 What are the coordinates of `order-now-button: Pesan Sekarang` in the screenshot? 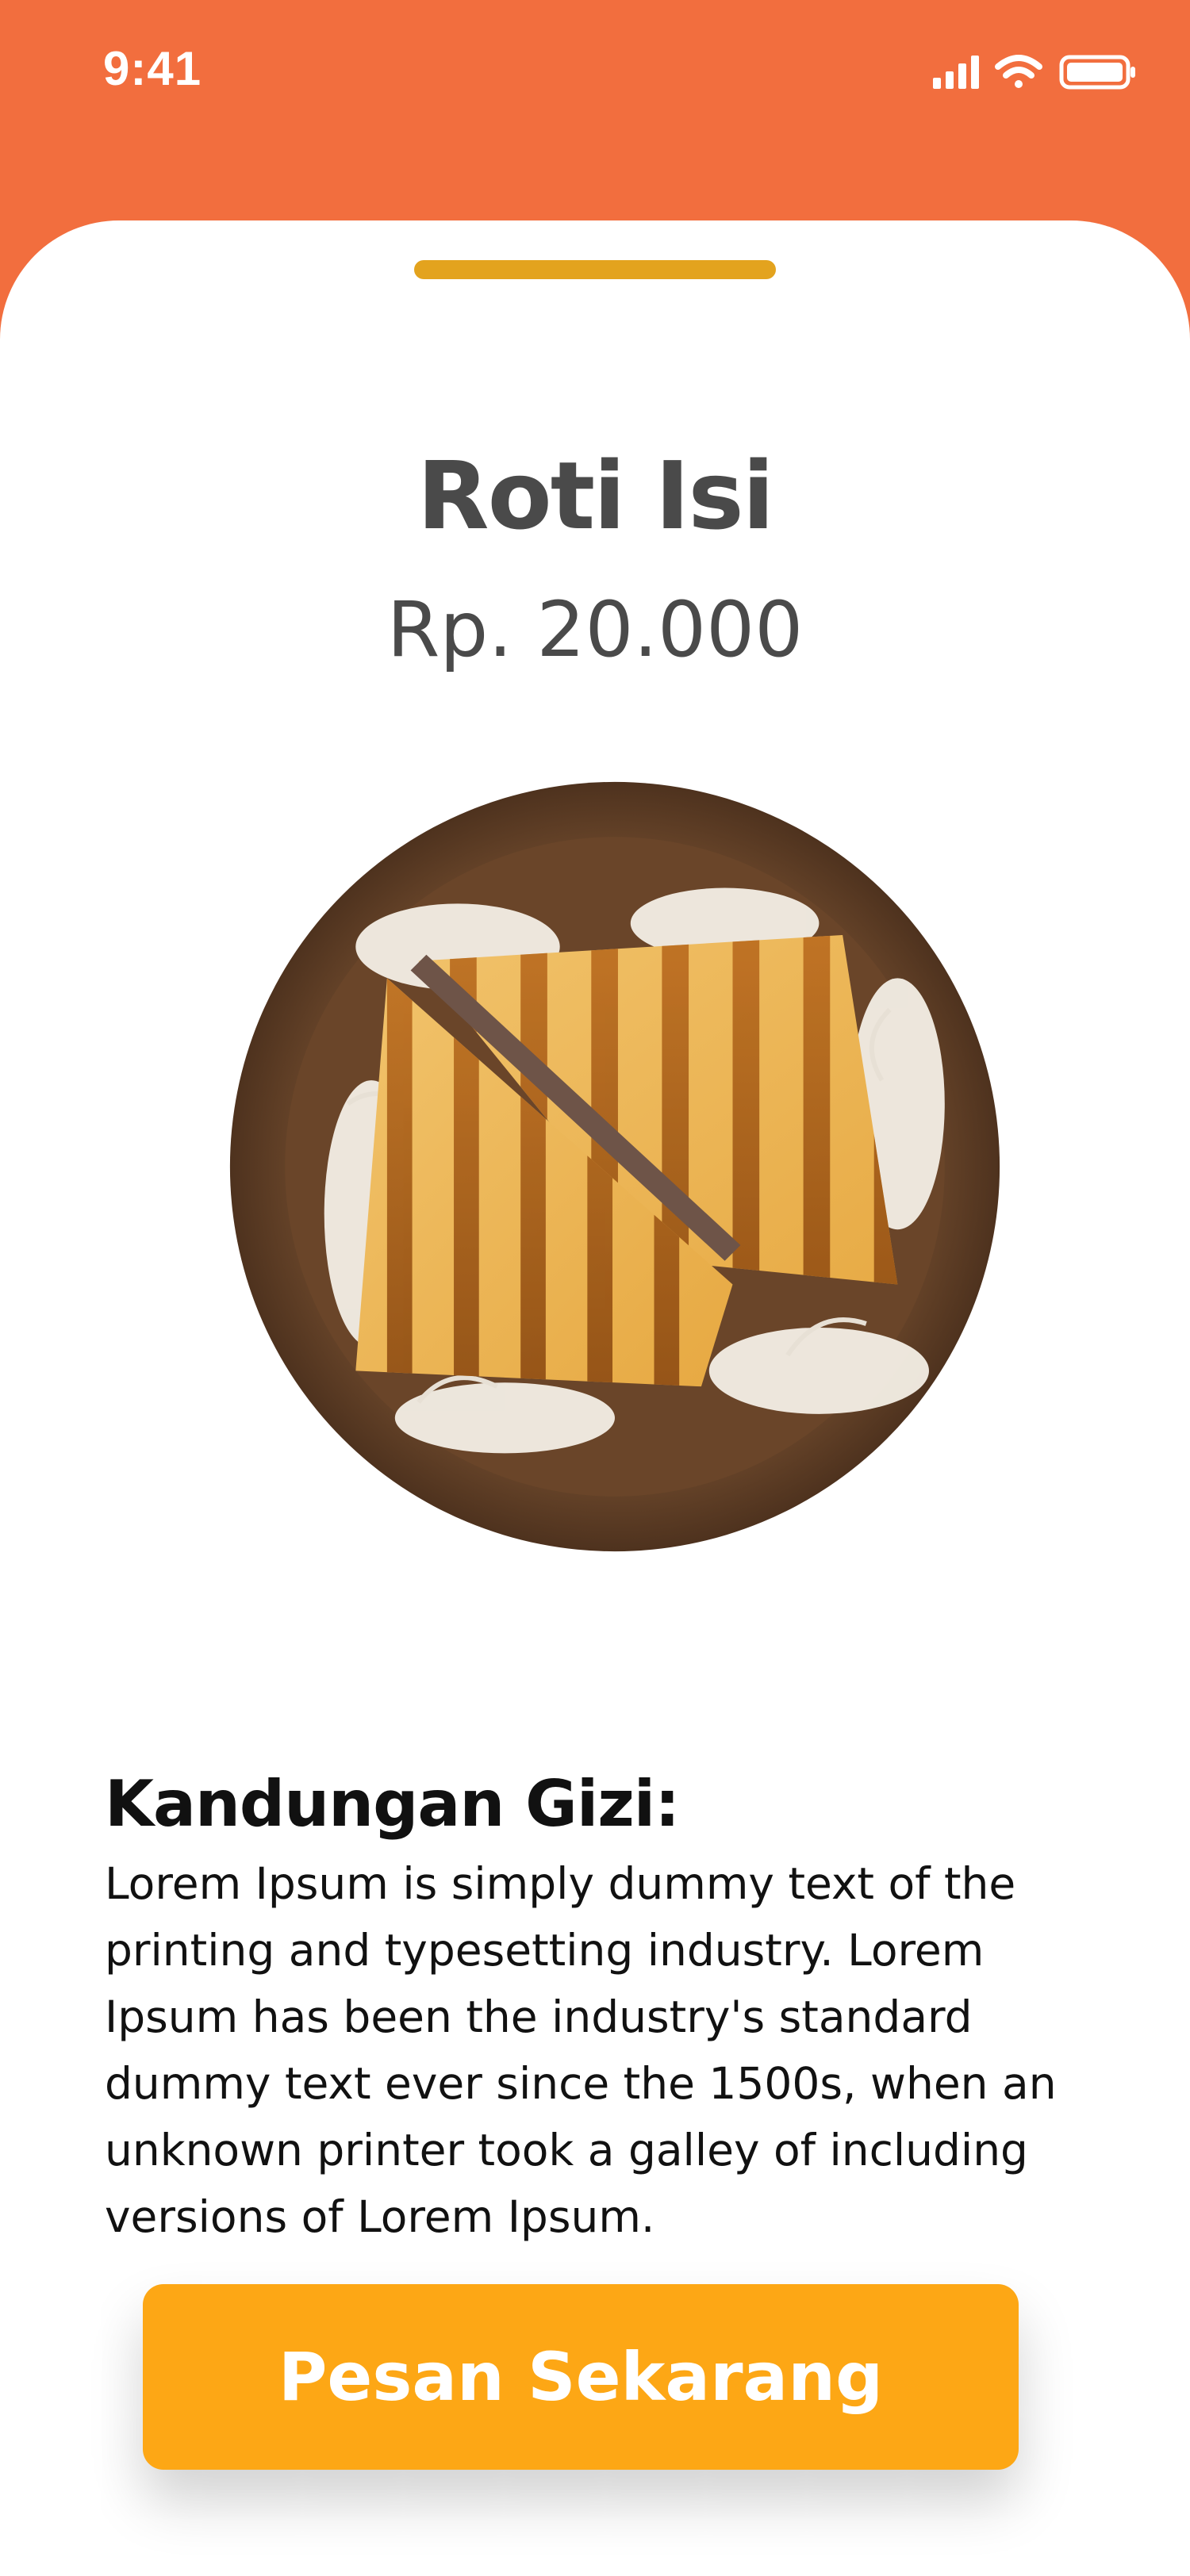 It's located at (581, 2377).